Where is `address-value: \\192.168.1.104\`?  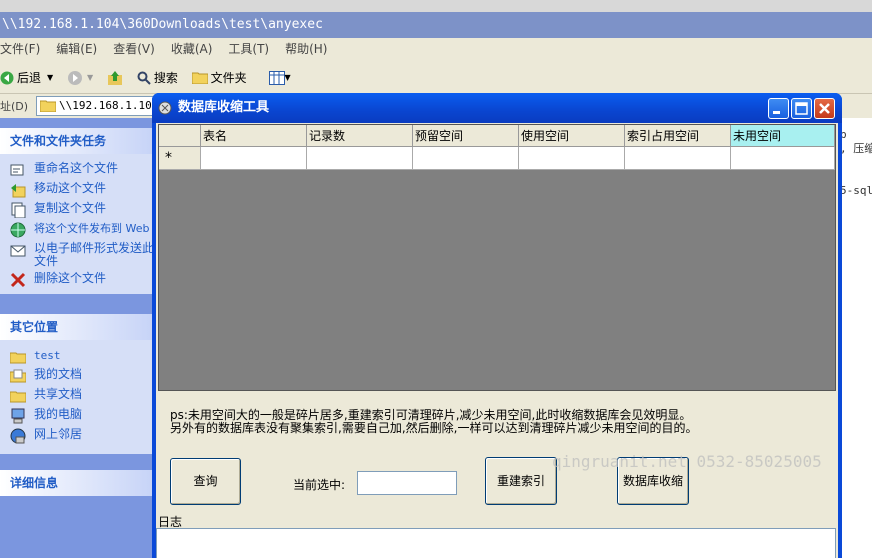 address-value: \\192.168.1.104\ is located at coordinates (112, 105).